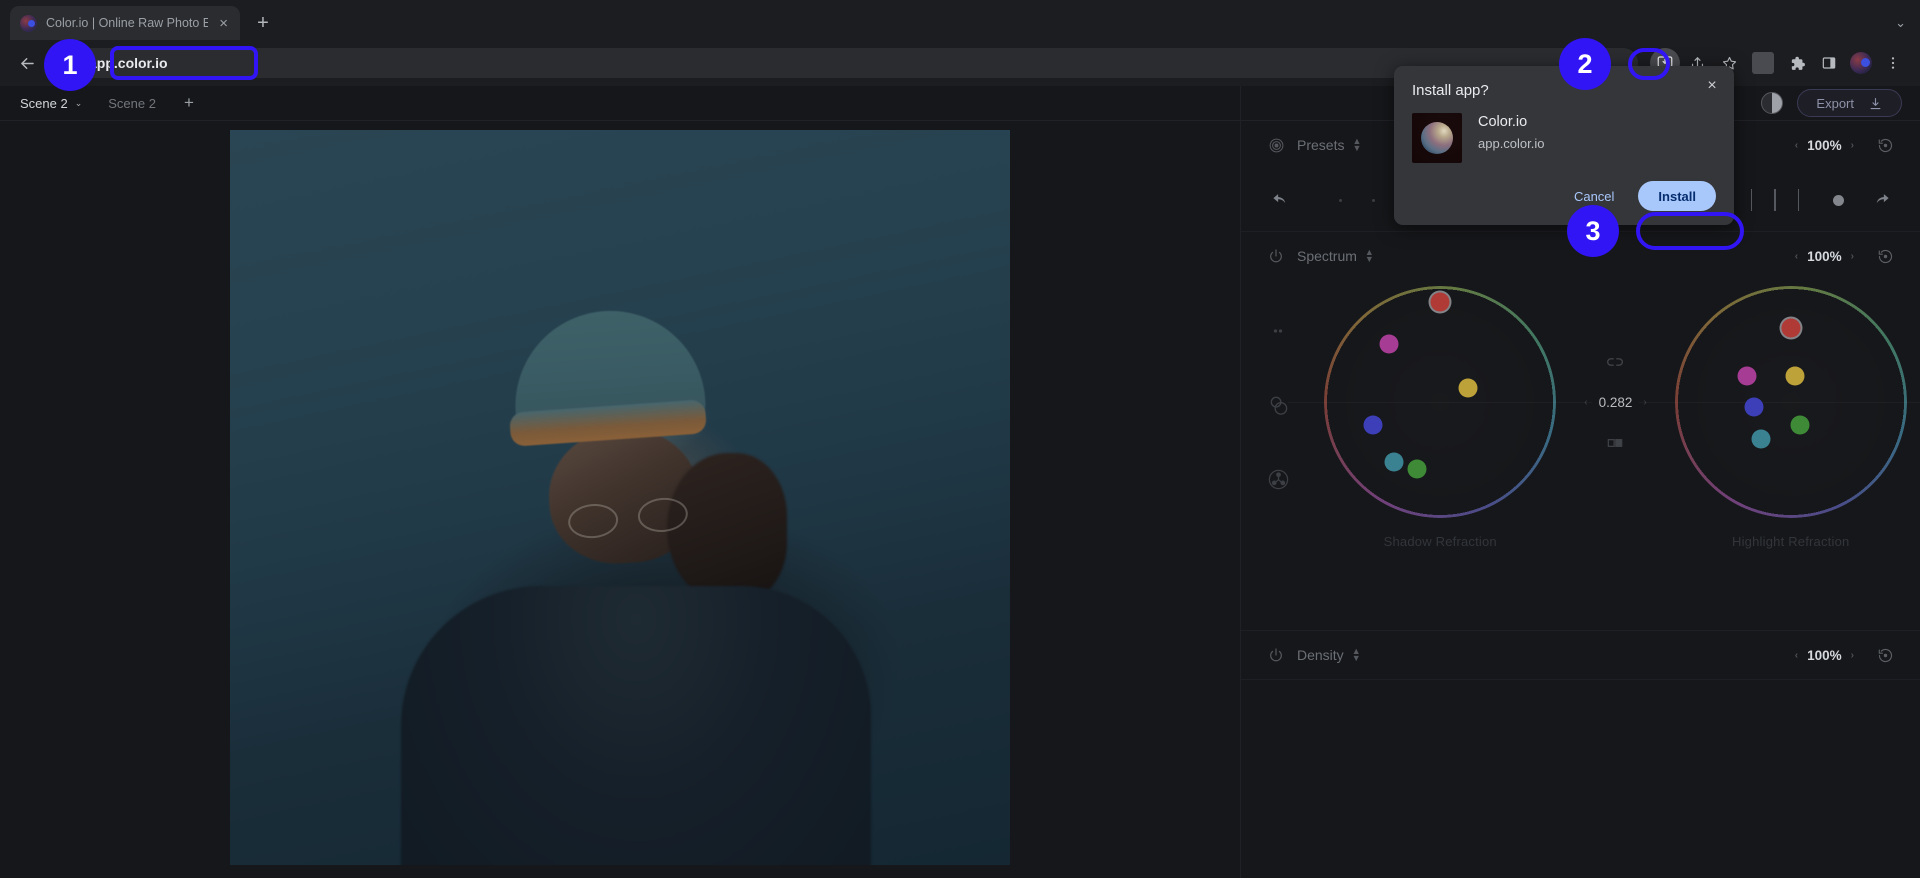  I want to click on scene-tab-label: Scene 2, so click(132, 103).